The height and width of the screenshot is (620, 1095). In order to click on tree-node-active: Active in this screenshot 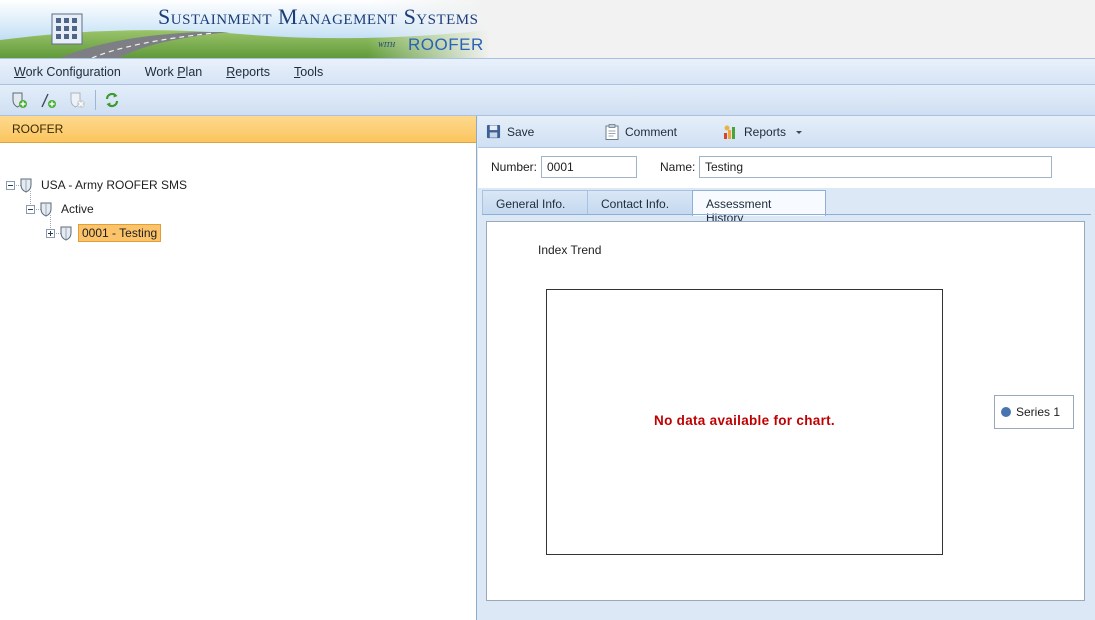, I will do `click(61, 209)`.